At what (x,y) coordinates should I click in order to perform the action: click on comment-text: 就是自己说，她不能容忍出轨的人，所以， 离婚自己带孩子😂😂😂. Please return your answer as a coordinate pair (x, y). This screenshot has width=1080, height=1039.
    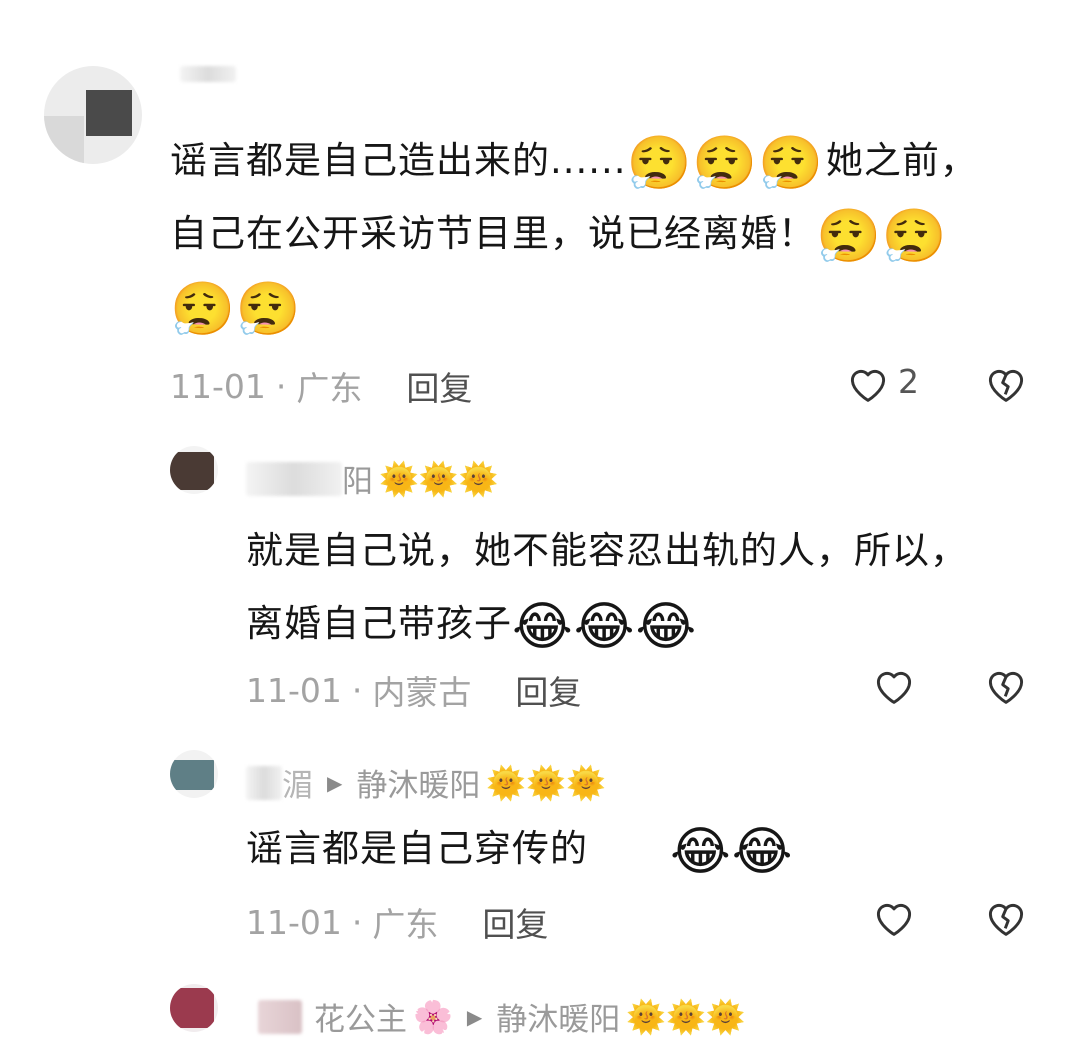
    Looking at the image, I should click on (607, 593).